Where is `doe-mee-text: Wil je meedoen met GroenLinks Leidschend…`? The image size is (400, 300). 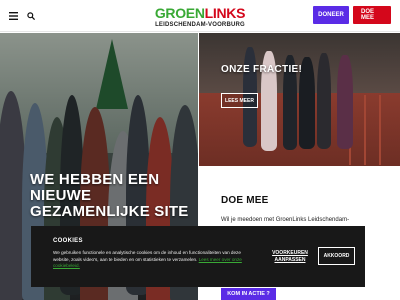 doe-mee-text: Wil je meedoen met GroenLinks Leidschend… is located at coordinates (285, 220).